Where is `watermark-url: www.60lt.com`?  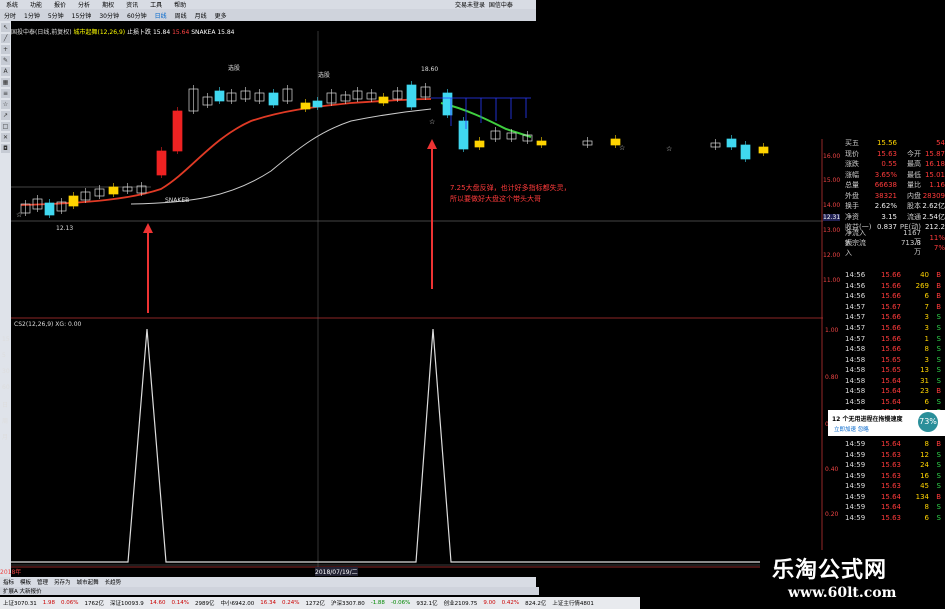
watermark-url: www.60lt.com is located at coordinates (842, 593).